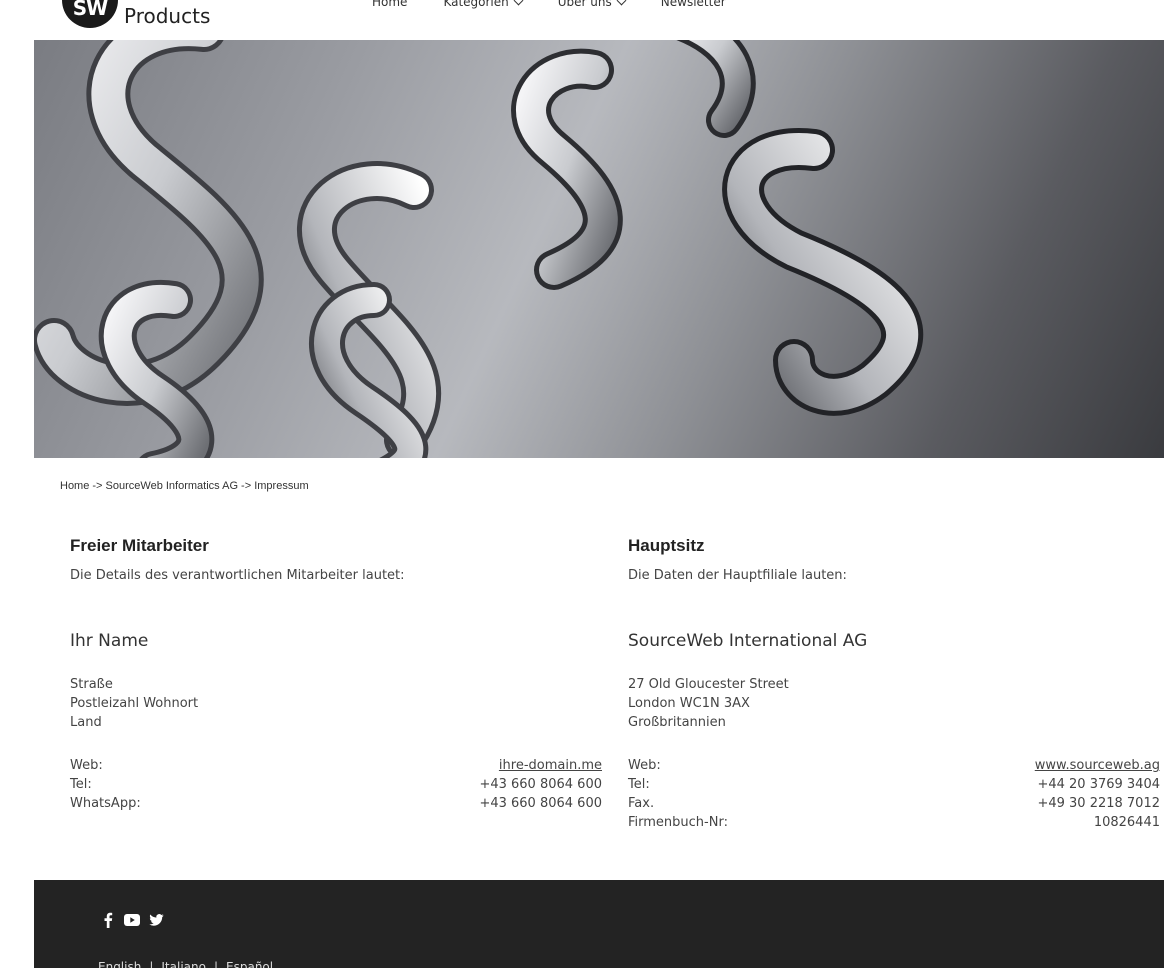 This screenshot has width=1164, height=968. I want to click on address-block: Straße Postleizahl Wohnort Land, so click(336, 703).